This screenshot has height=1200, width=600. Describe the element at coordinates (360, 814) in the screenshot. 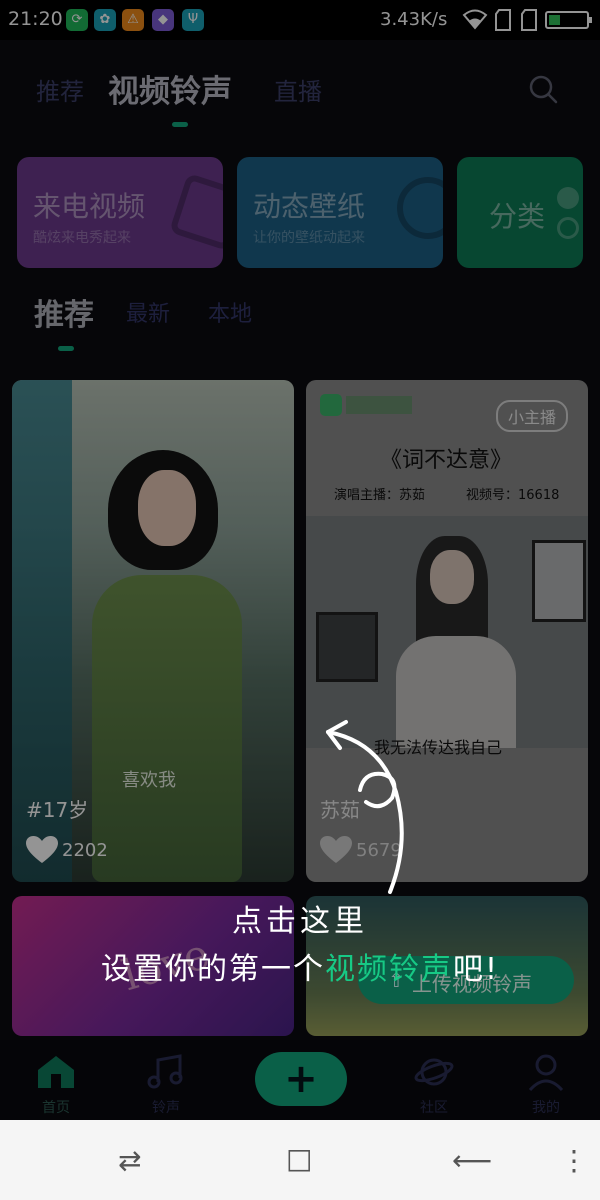

I see `guide-arrow-icon` at that location.